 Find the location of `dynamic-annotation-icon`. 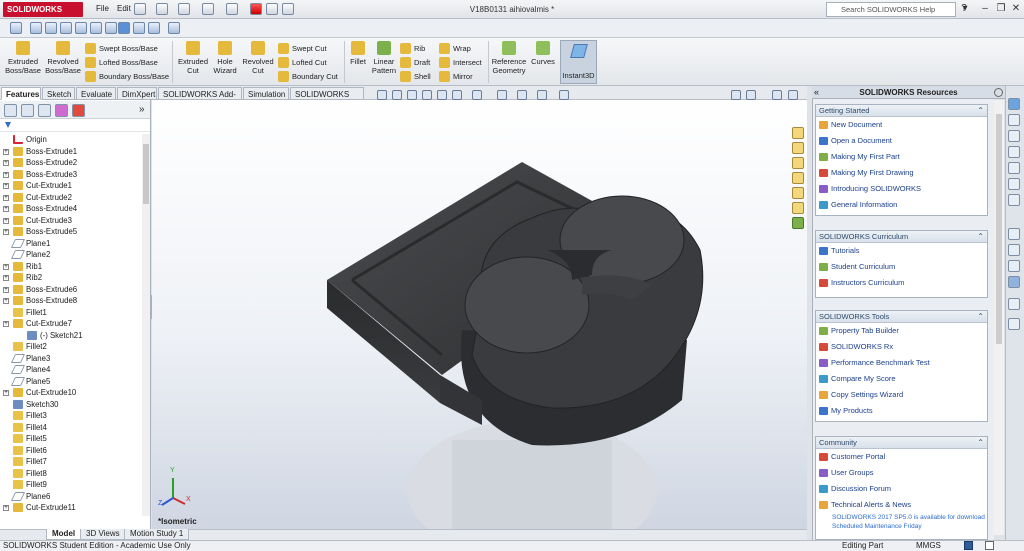

dynamic-annotation-icon is located at coordinates (442, 95).